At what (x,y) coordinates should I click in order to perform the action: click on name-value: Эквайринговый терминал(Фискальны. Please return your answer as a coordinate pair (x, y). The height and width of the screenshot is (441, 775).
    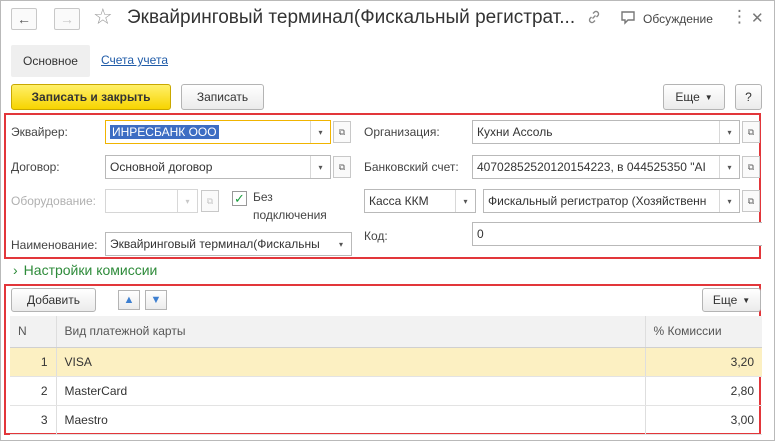
    Looking at the image, I should click on (215, 244).